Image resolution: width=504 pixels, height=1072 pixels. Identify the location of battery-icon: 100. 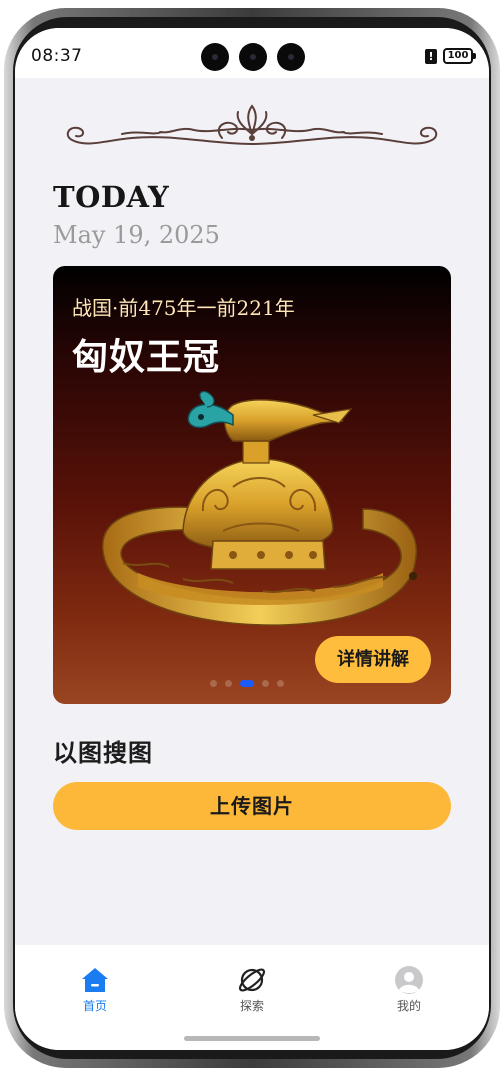
(459, 56).